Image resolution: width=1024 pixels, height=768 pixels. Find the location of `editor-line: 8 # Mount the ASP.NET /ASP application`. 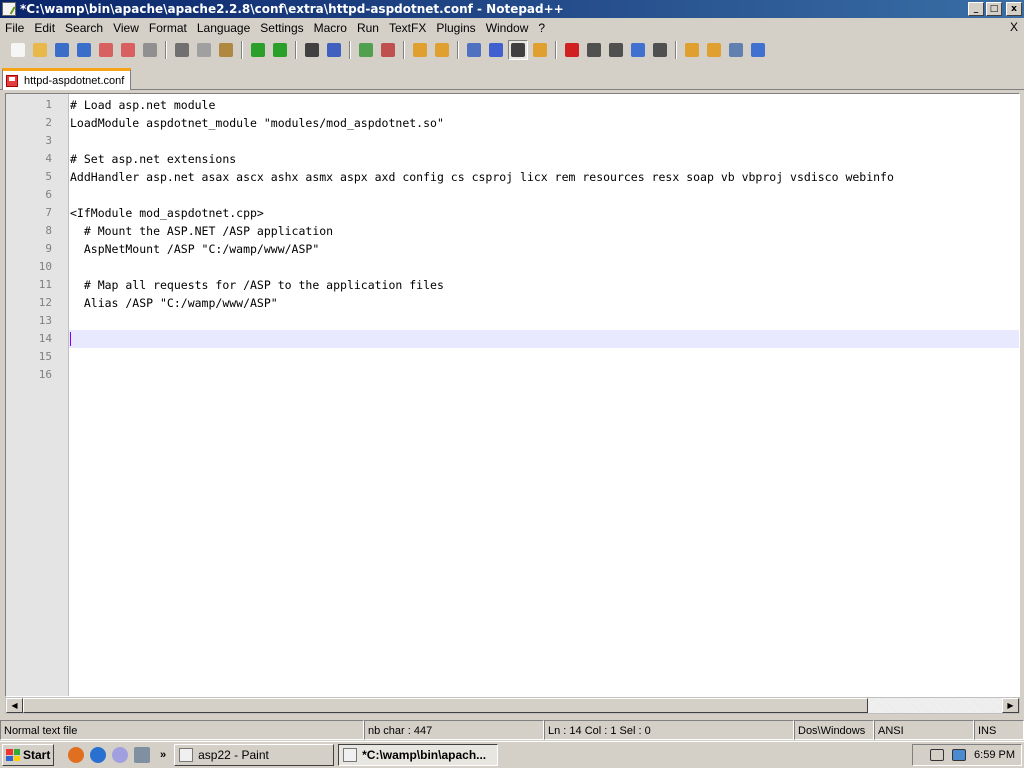

editor-line: 8 # Mount the ASP.NET /ASP application is located at coordinates (512, 231).